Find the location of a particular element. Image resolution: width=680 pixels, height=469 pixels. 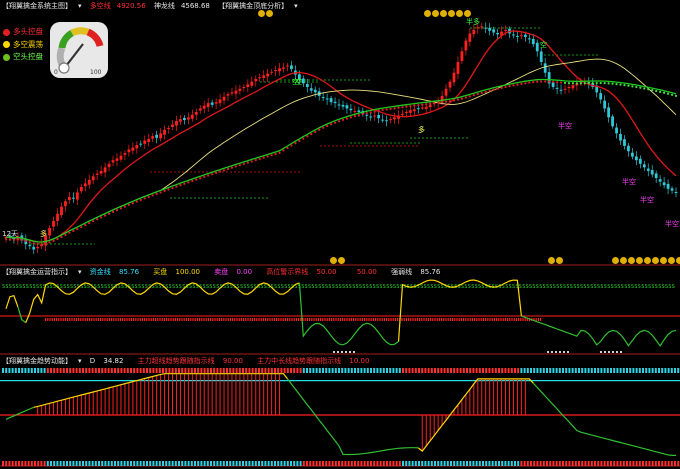

oscillator-title: 【翔翼擒金运营指示】 is located at coordinates (37, 272).